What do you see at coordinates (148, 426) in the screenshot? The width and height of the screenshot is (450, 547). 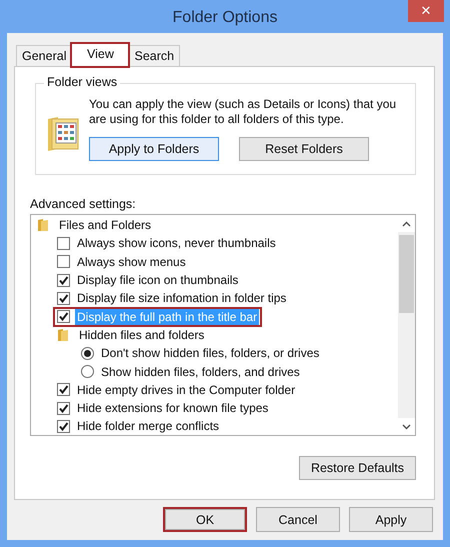 I see `setting-label: Hide folder merge conflicts` at bounding box center [148, 426].